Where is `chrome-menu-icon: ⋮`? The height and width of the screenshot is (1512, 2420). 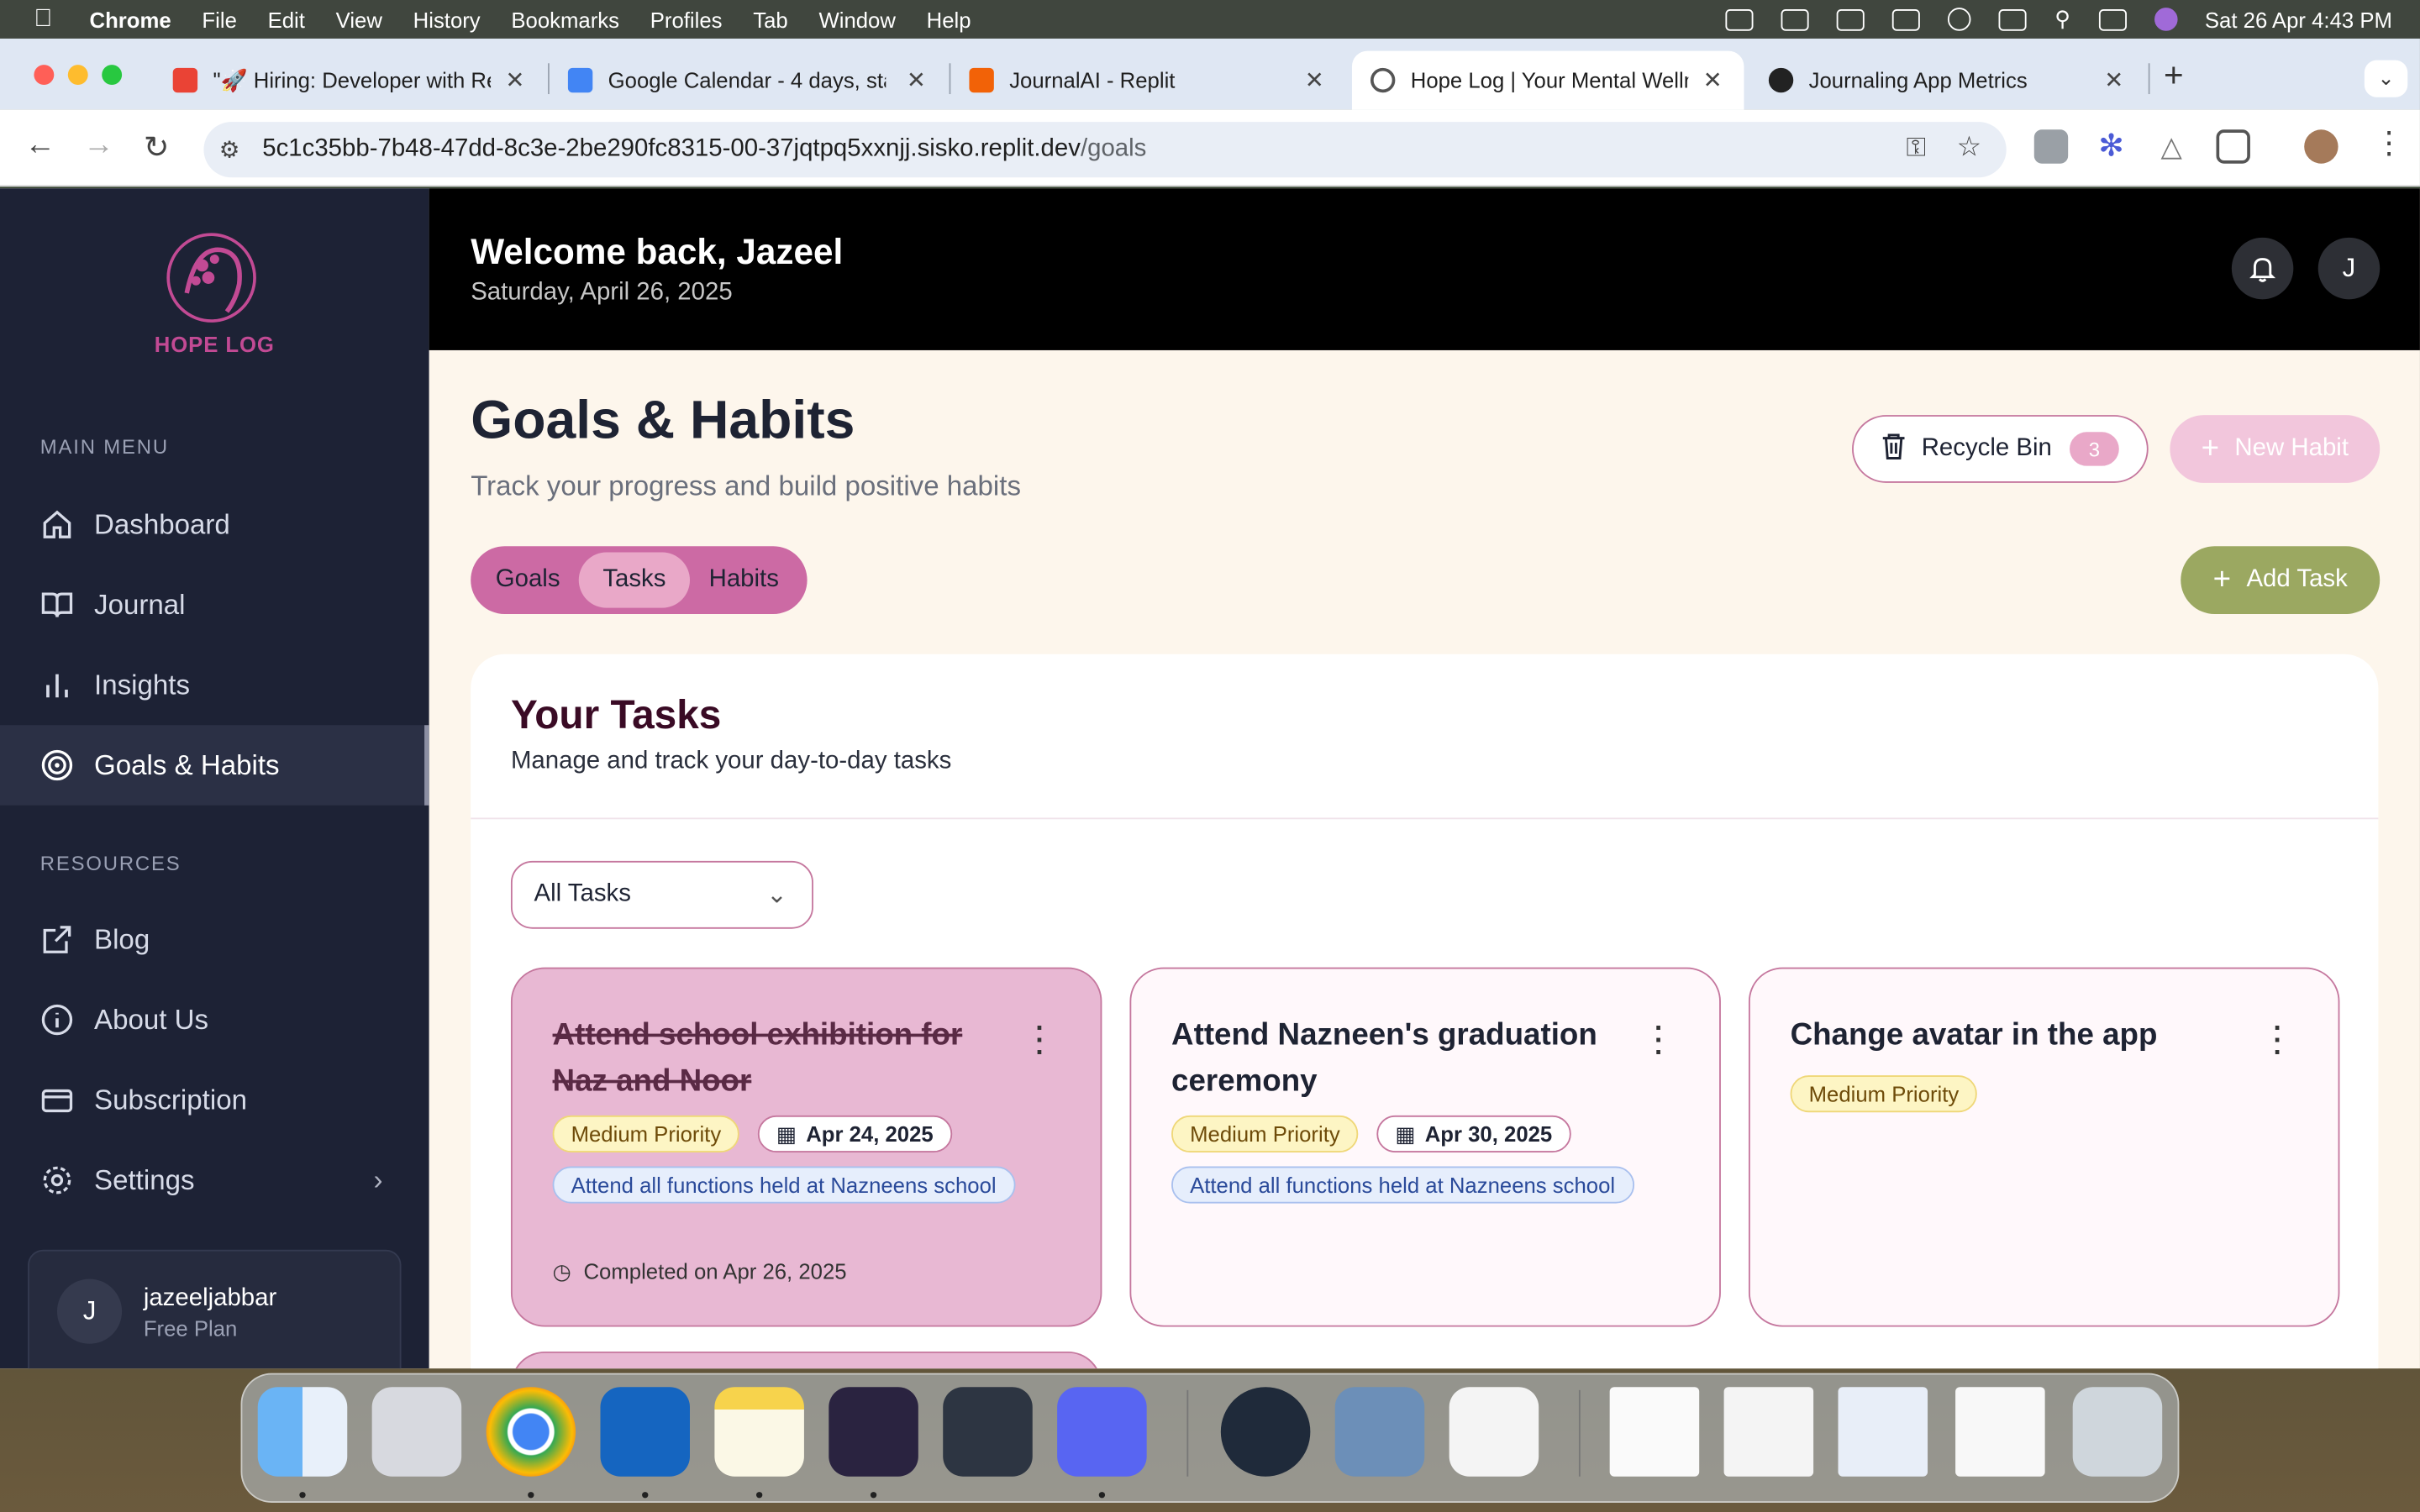 chrome-menu-icon: ⋮ is located at coordinates (2390, 143).